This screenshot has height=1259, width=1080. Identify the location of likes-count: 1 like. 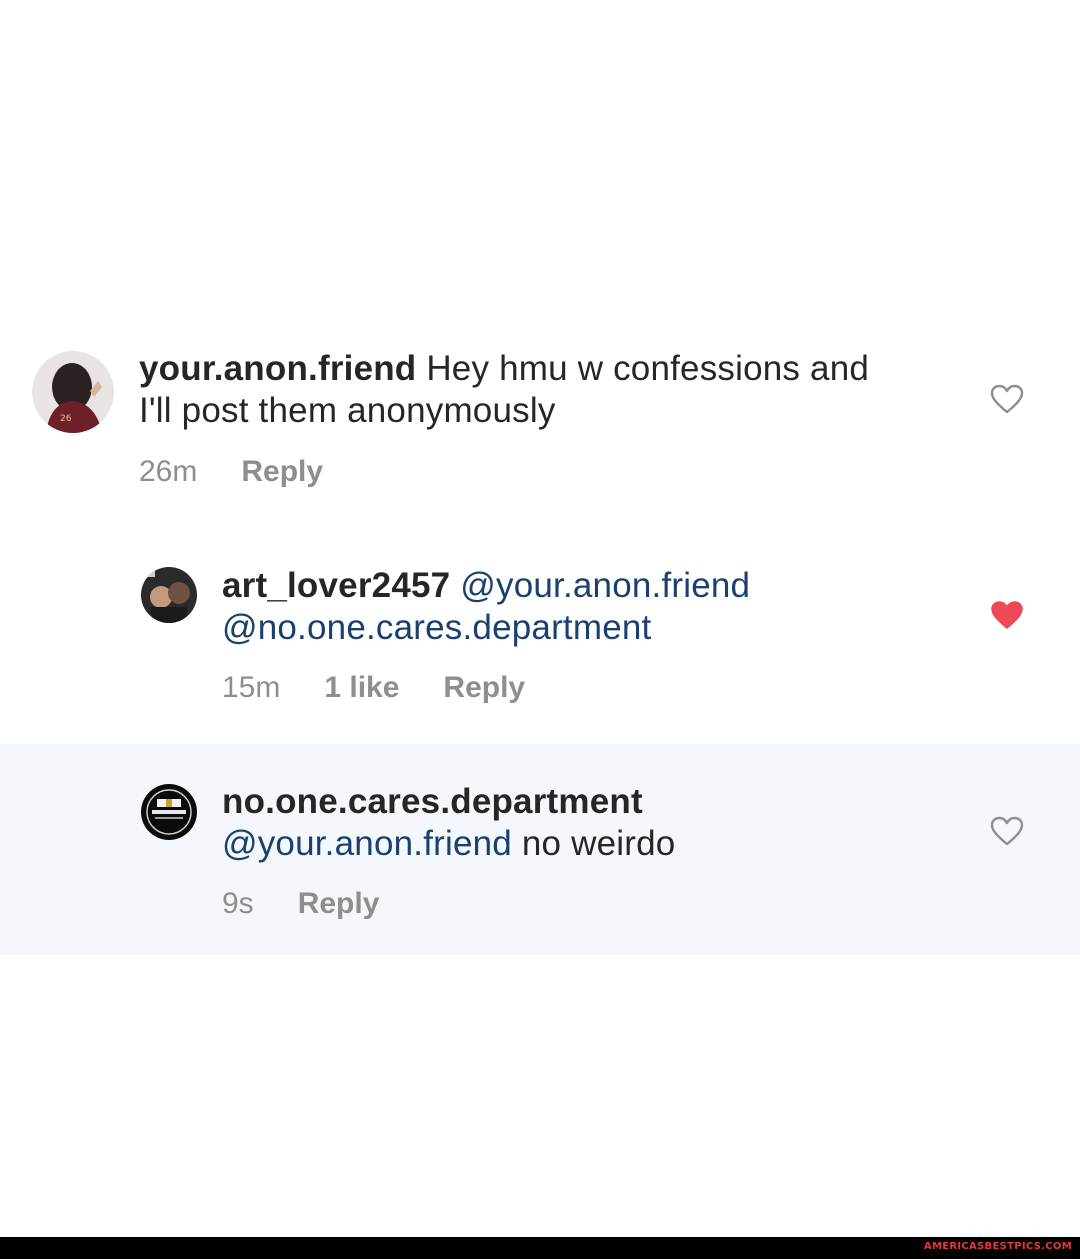
(361, 688).